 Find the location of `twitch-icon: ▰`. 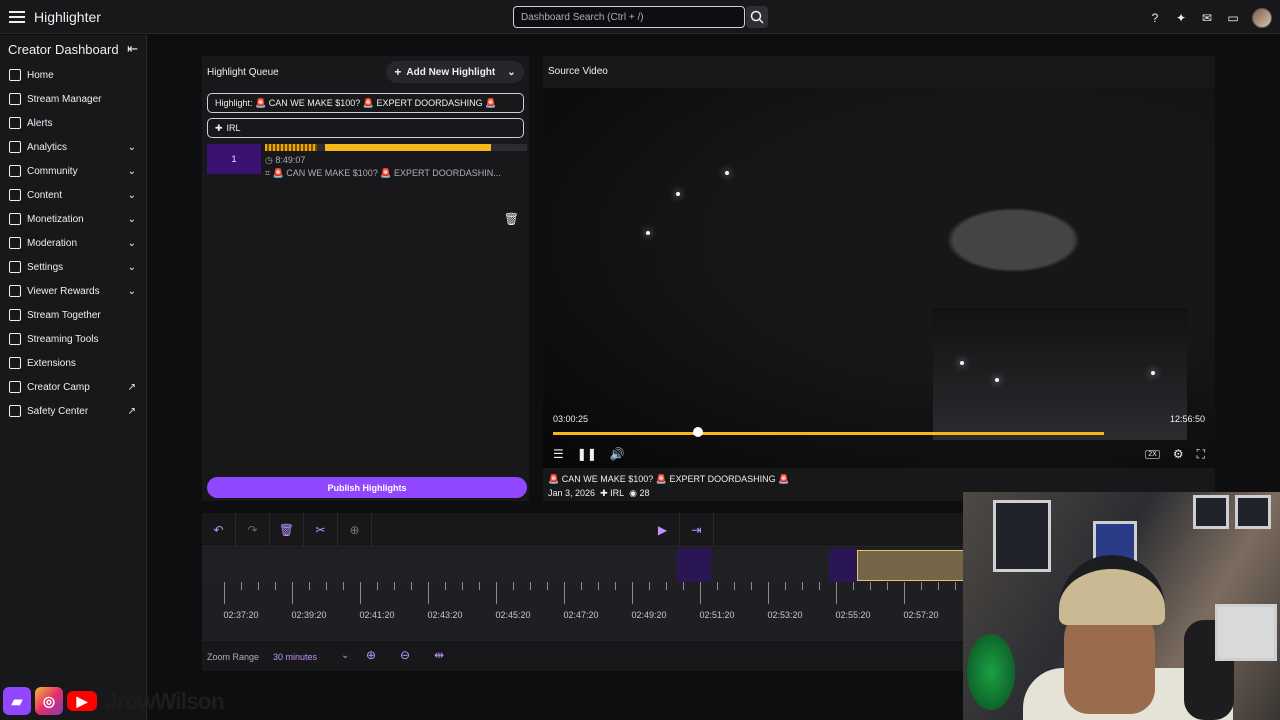

twitch-icon: ▰ is located at coordinates (17, 701).